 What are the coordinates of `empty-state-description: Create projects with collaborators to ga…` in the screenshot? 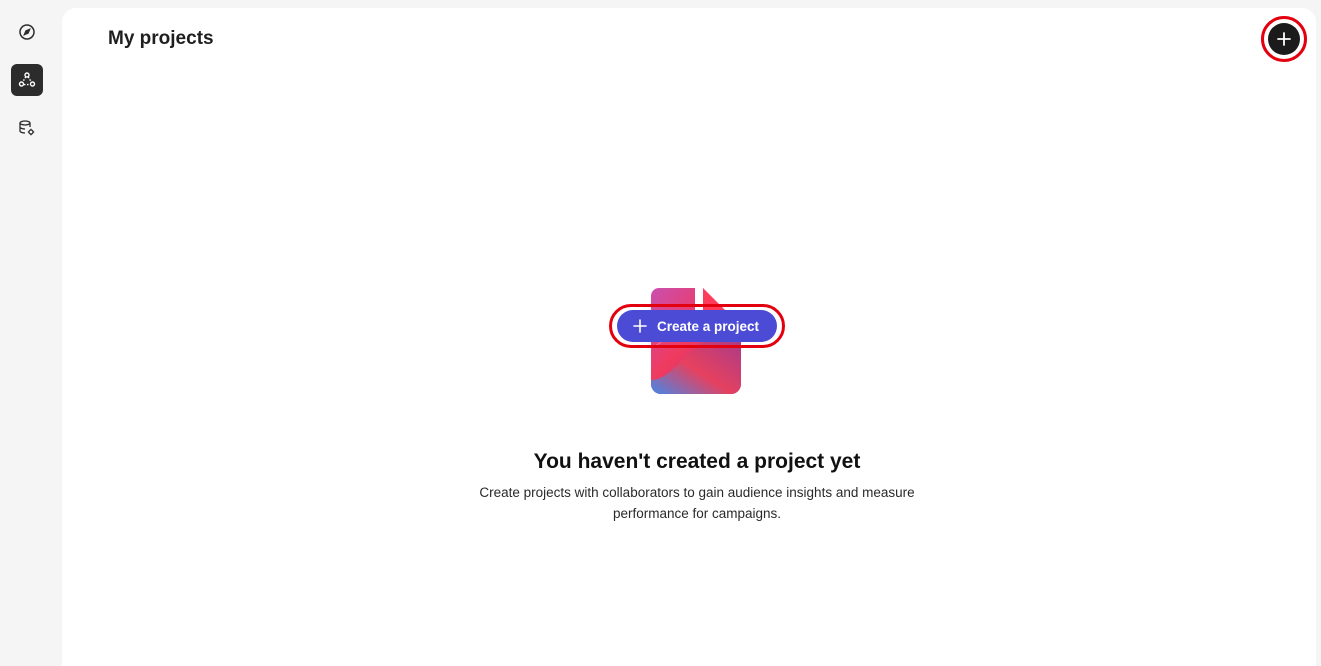 It's located at (697, 503).